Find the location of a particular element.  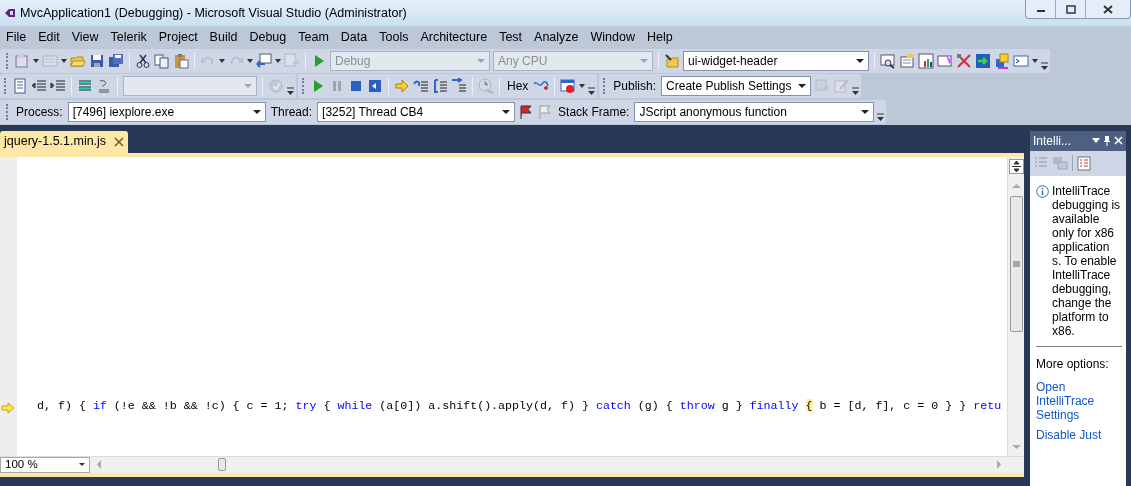

thread-label: Thread: is located at coordinates (291, 112).